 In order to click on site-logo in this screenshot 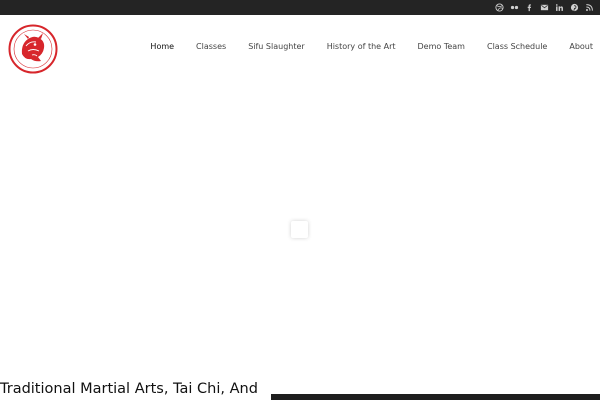, I will do `click(33, 49)`.